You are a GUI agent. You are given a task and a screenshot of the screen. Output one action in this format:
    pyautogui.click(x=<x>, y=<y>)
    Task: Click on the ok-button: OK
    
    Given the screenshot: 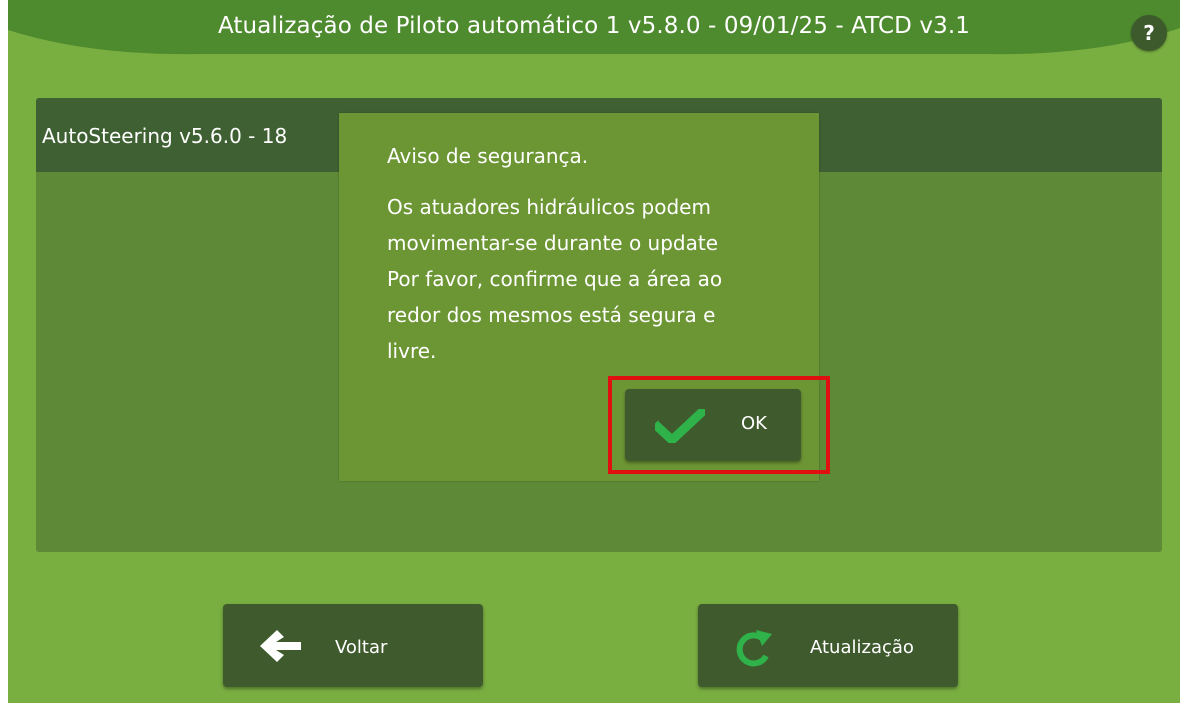 What is the action you would take?
    pyautogui.click(x=713, y=425)
    